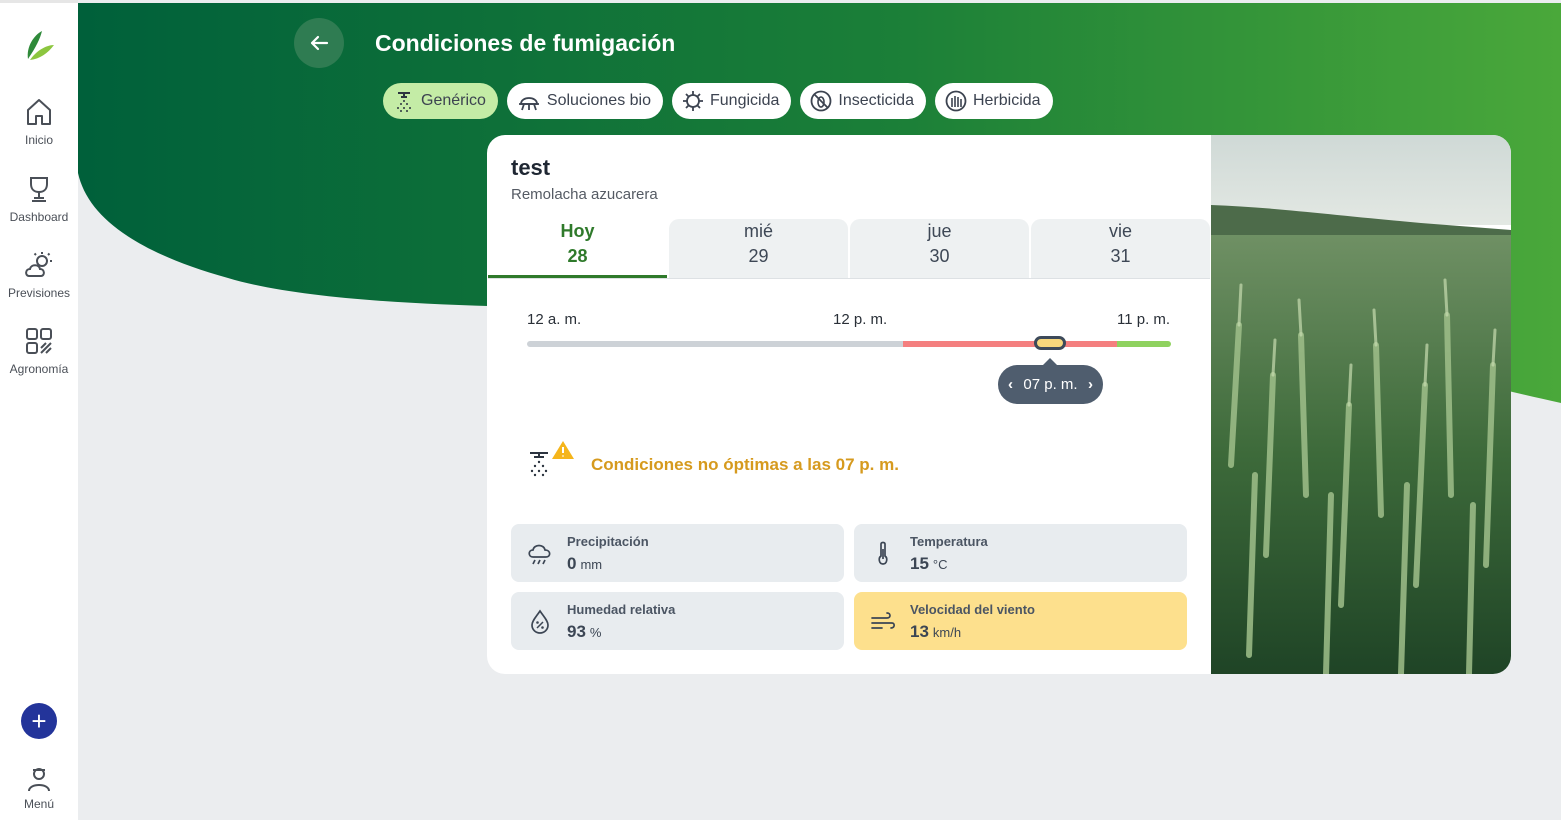  I want to click on metric-value: 15 °C, so click(929, 563).